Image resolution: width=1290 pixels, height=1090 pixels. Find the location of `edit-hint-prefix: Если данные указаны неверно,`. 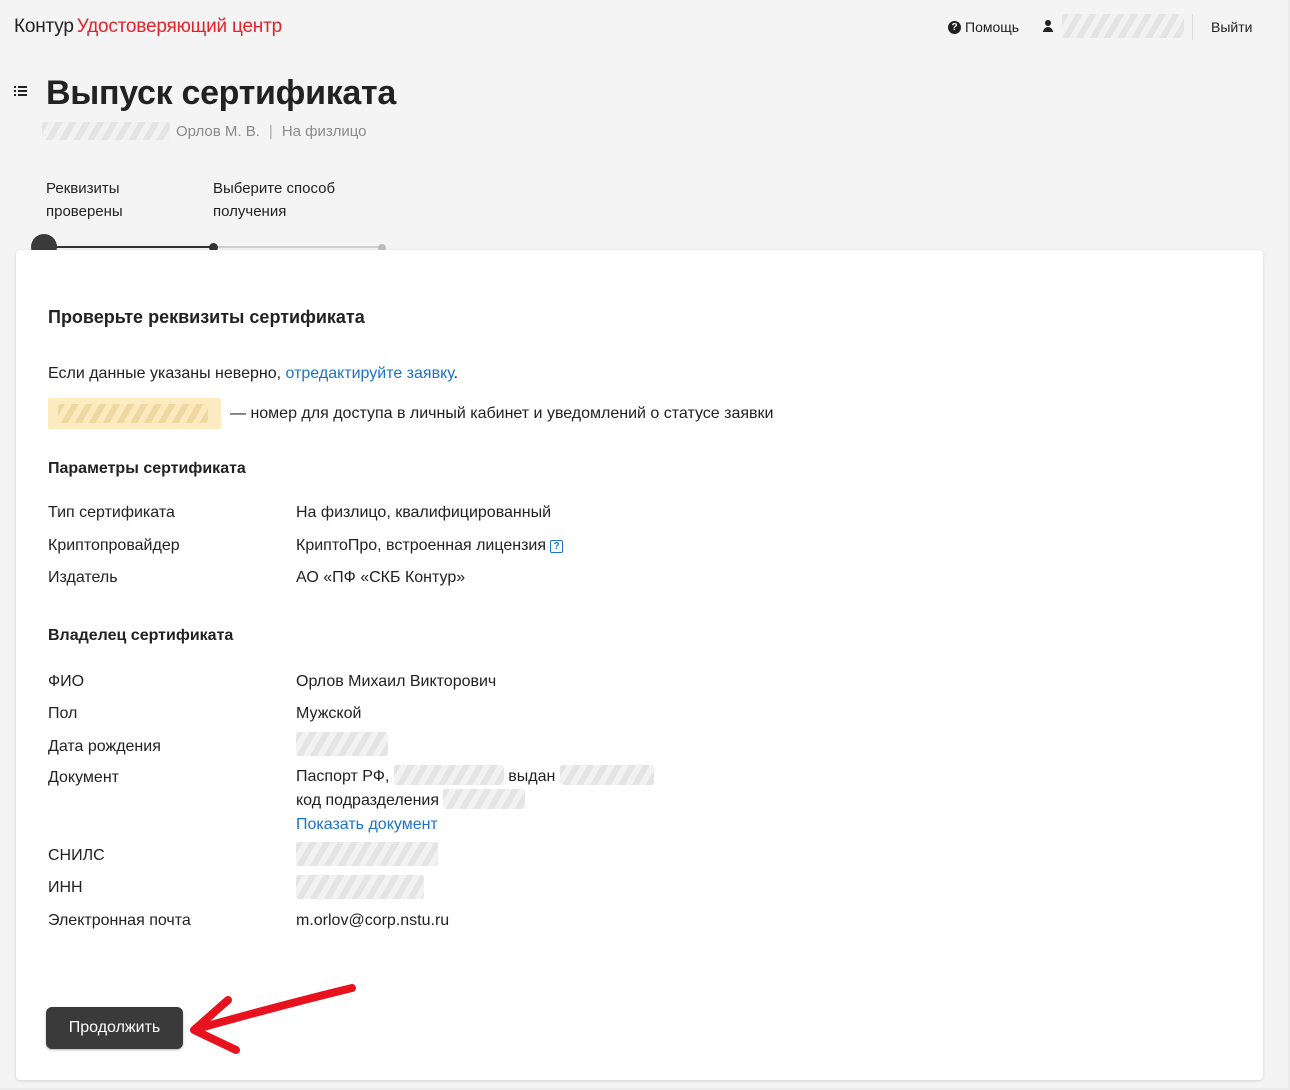

edit-hint-prefix: Если данные указаны неверно, is located at coordinates (167, 373).